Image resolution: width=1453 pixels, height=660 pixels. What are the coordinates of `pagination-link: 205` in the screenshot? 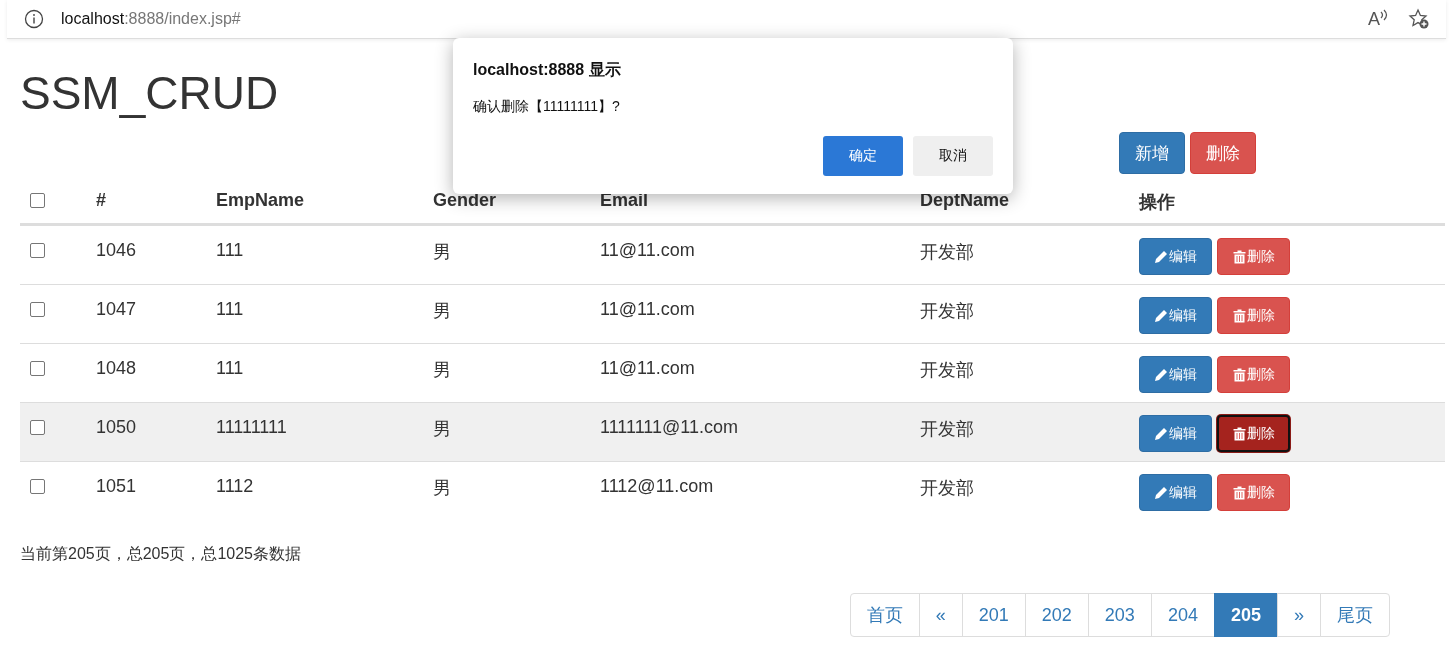 It's located at (1245, 615).